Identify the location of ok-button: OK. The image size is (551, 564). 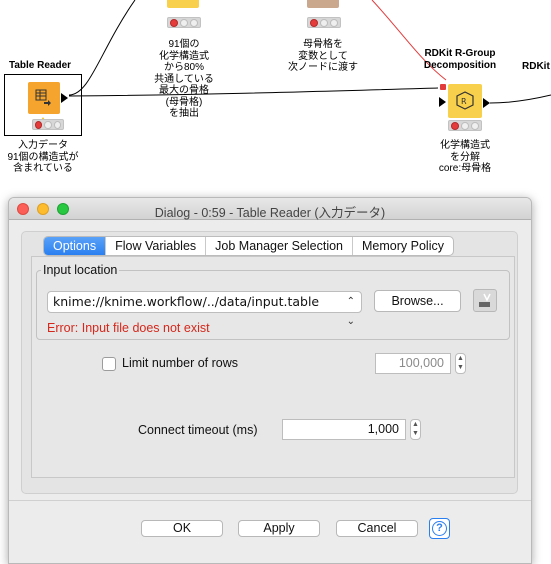
(182, 528).